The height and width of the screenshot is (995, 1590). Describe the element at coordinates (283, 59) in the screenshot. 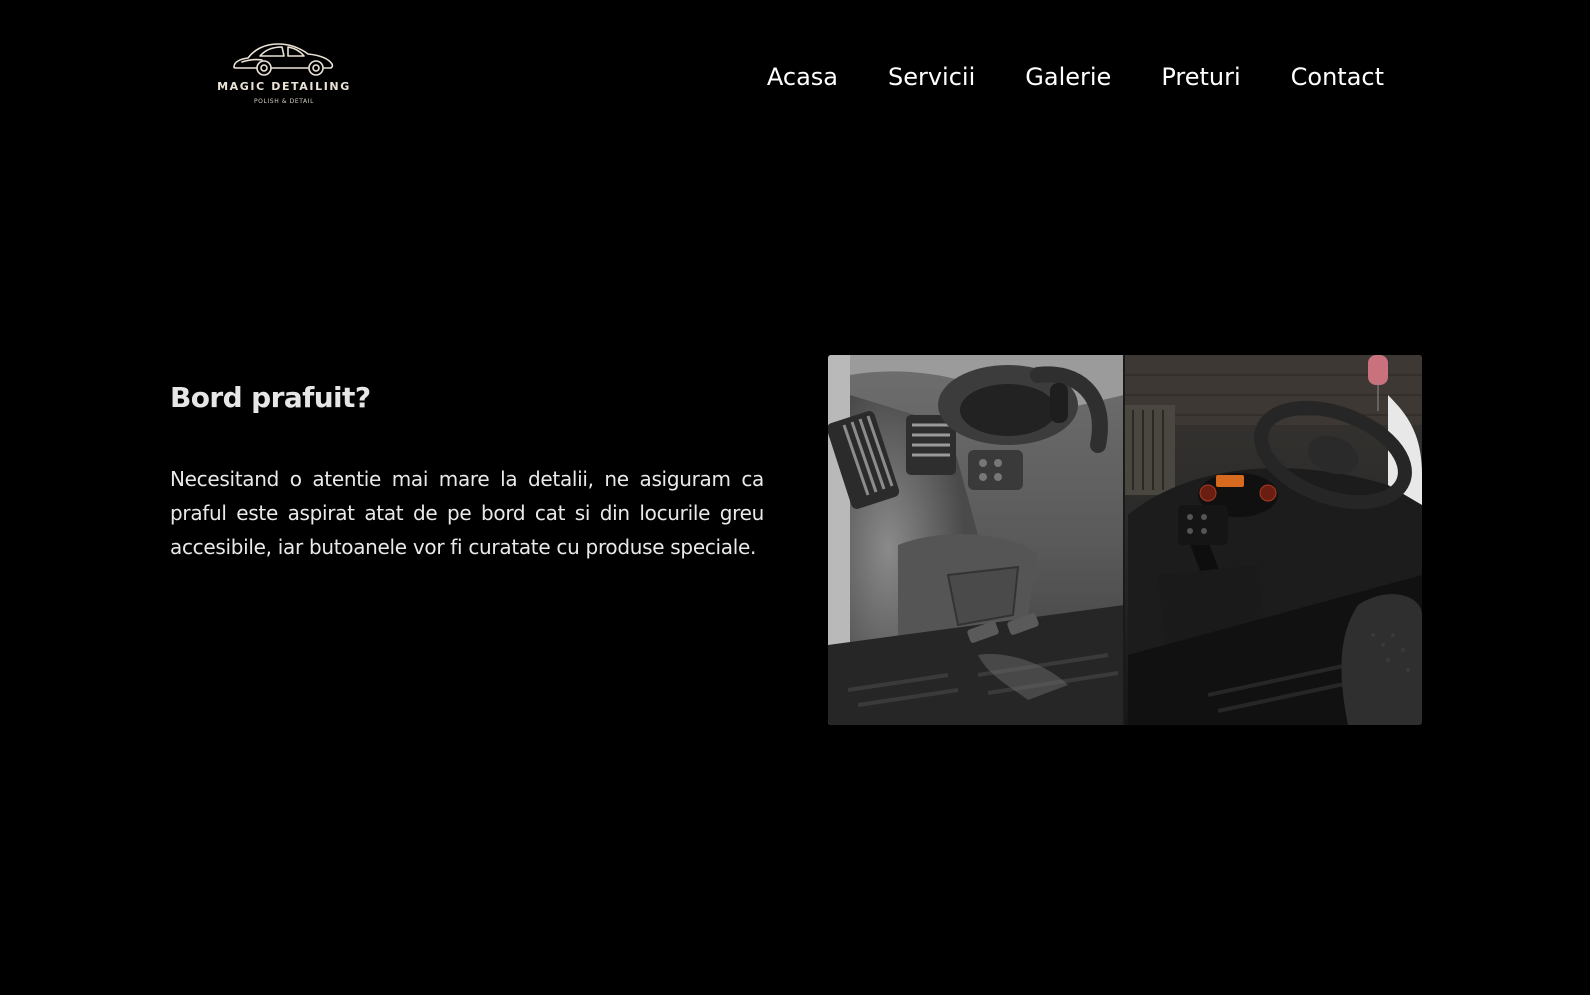

I see `vintage-car-icon` at that location.